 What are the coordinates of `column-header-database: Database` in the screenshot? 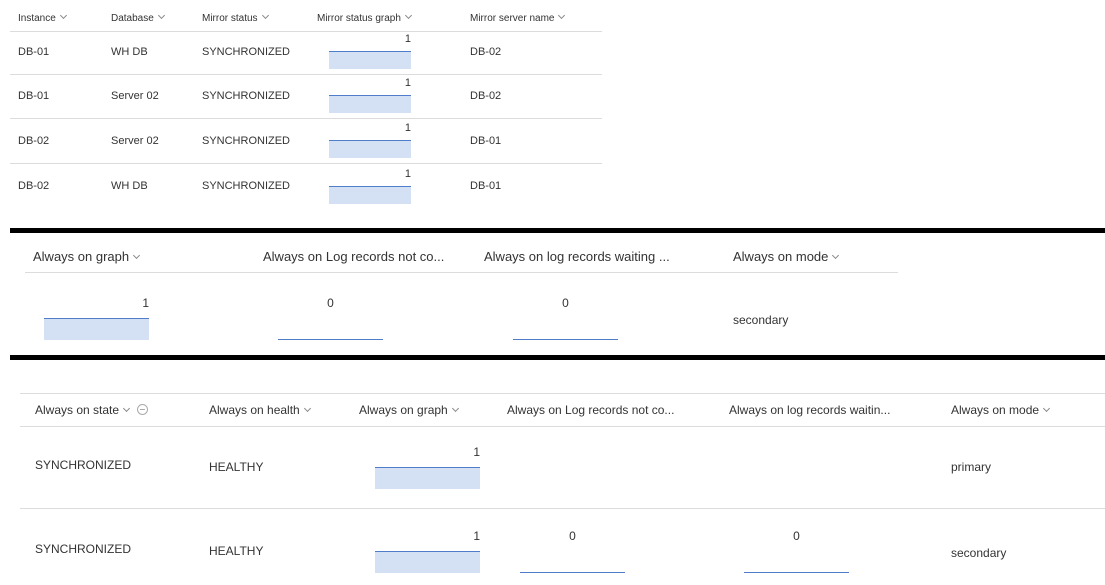 It's located at (138, 17).